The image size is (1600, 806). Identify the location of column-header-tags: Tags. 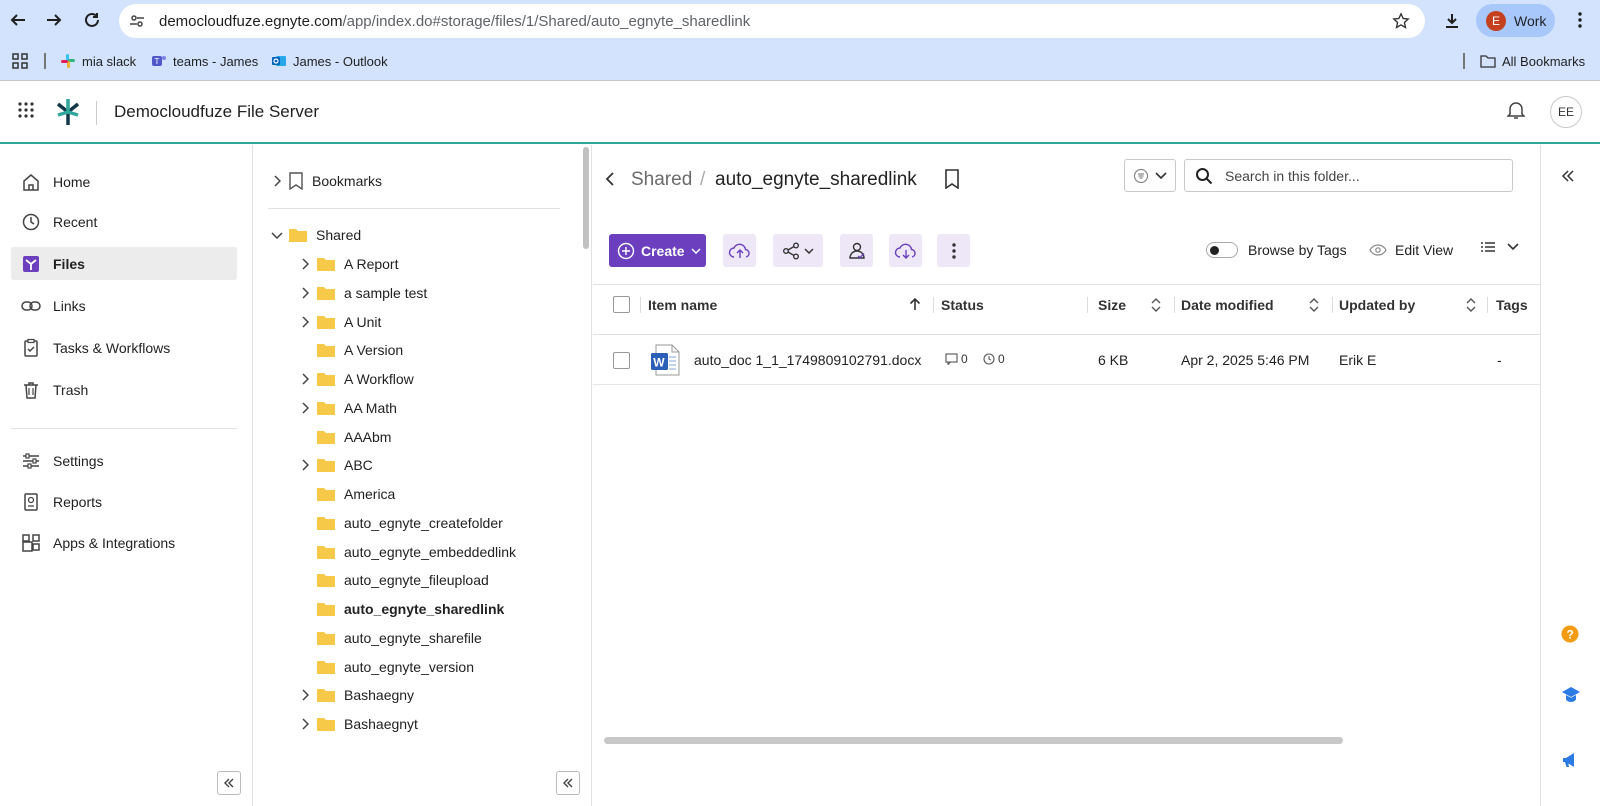
(1512, 305).